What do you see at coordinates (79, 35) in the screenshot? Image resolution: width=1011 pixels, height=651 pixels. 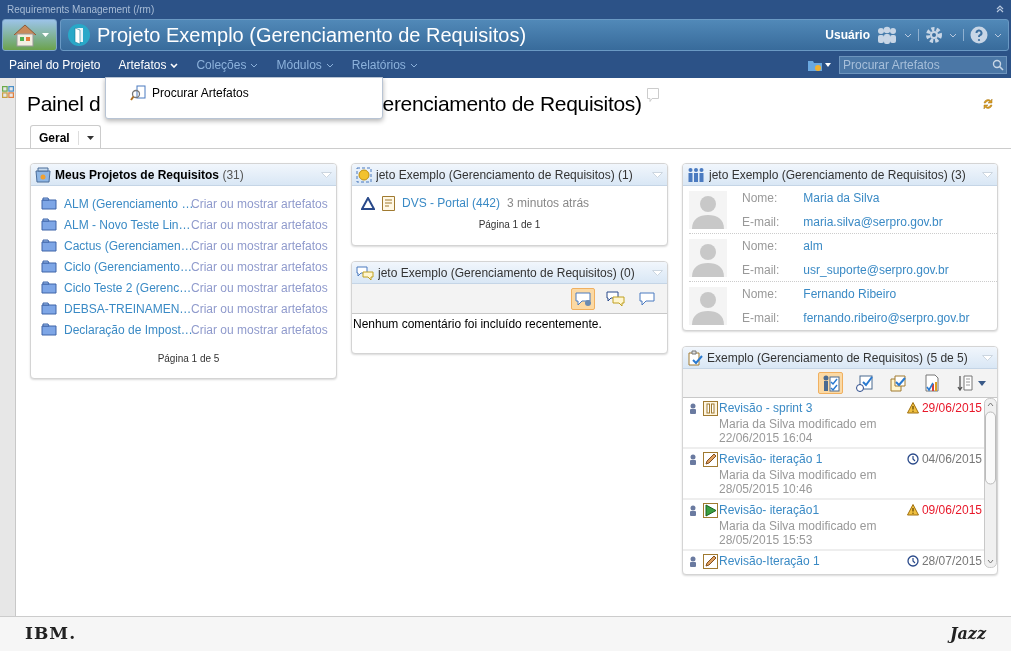 I see `door-icon` at bounding box center [79, 35].